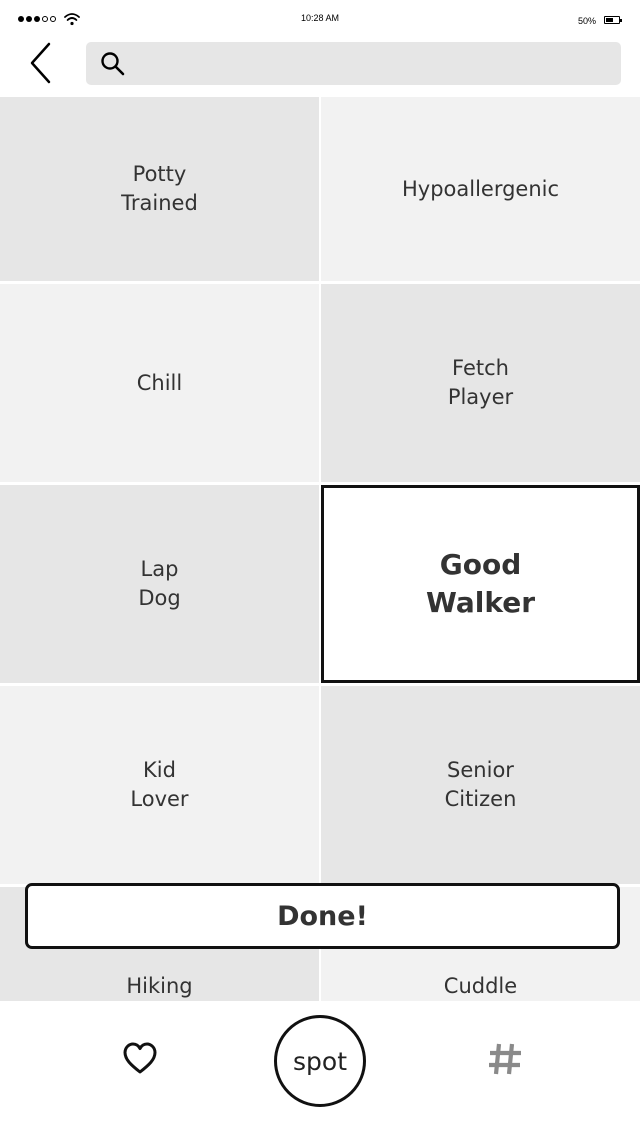 The height and width of the screenshot is (1134, 640). Describe the element at coordinates (159, 383) in the screenshot. I see `trait-tile-chill: Chill` at that location.